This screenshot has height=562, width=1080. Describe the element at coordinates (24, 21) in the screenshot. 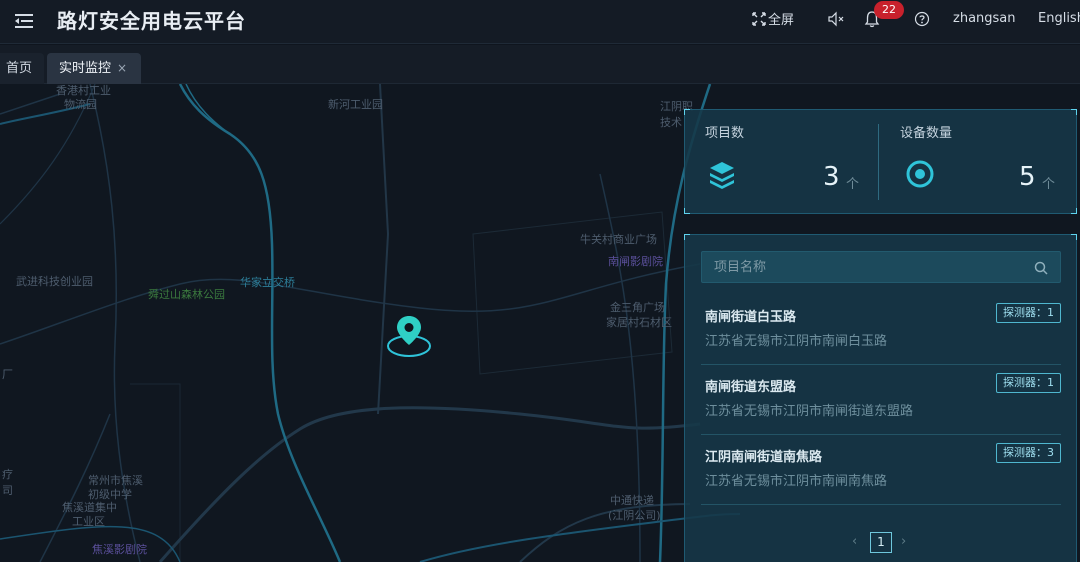

I see `menu-toggle-icon` at that location.